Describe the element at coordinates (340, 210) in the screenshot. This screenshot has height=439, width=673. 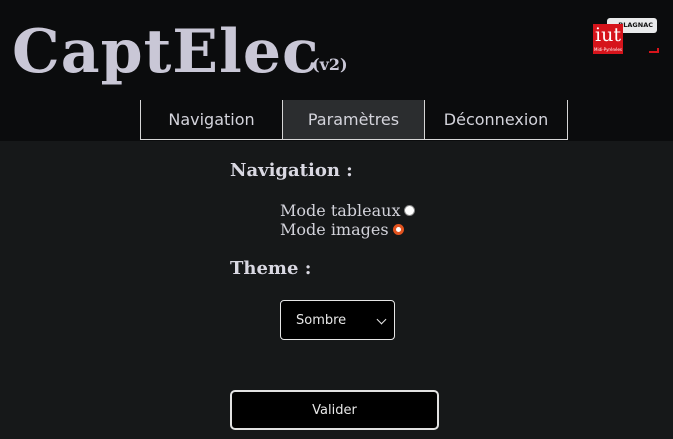
I see `option-label: Mode tableaux` at that location.